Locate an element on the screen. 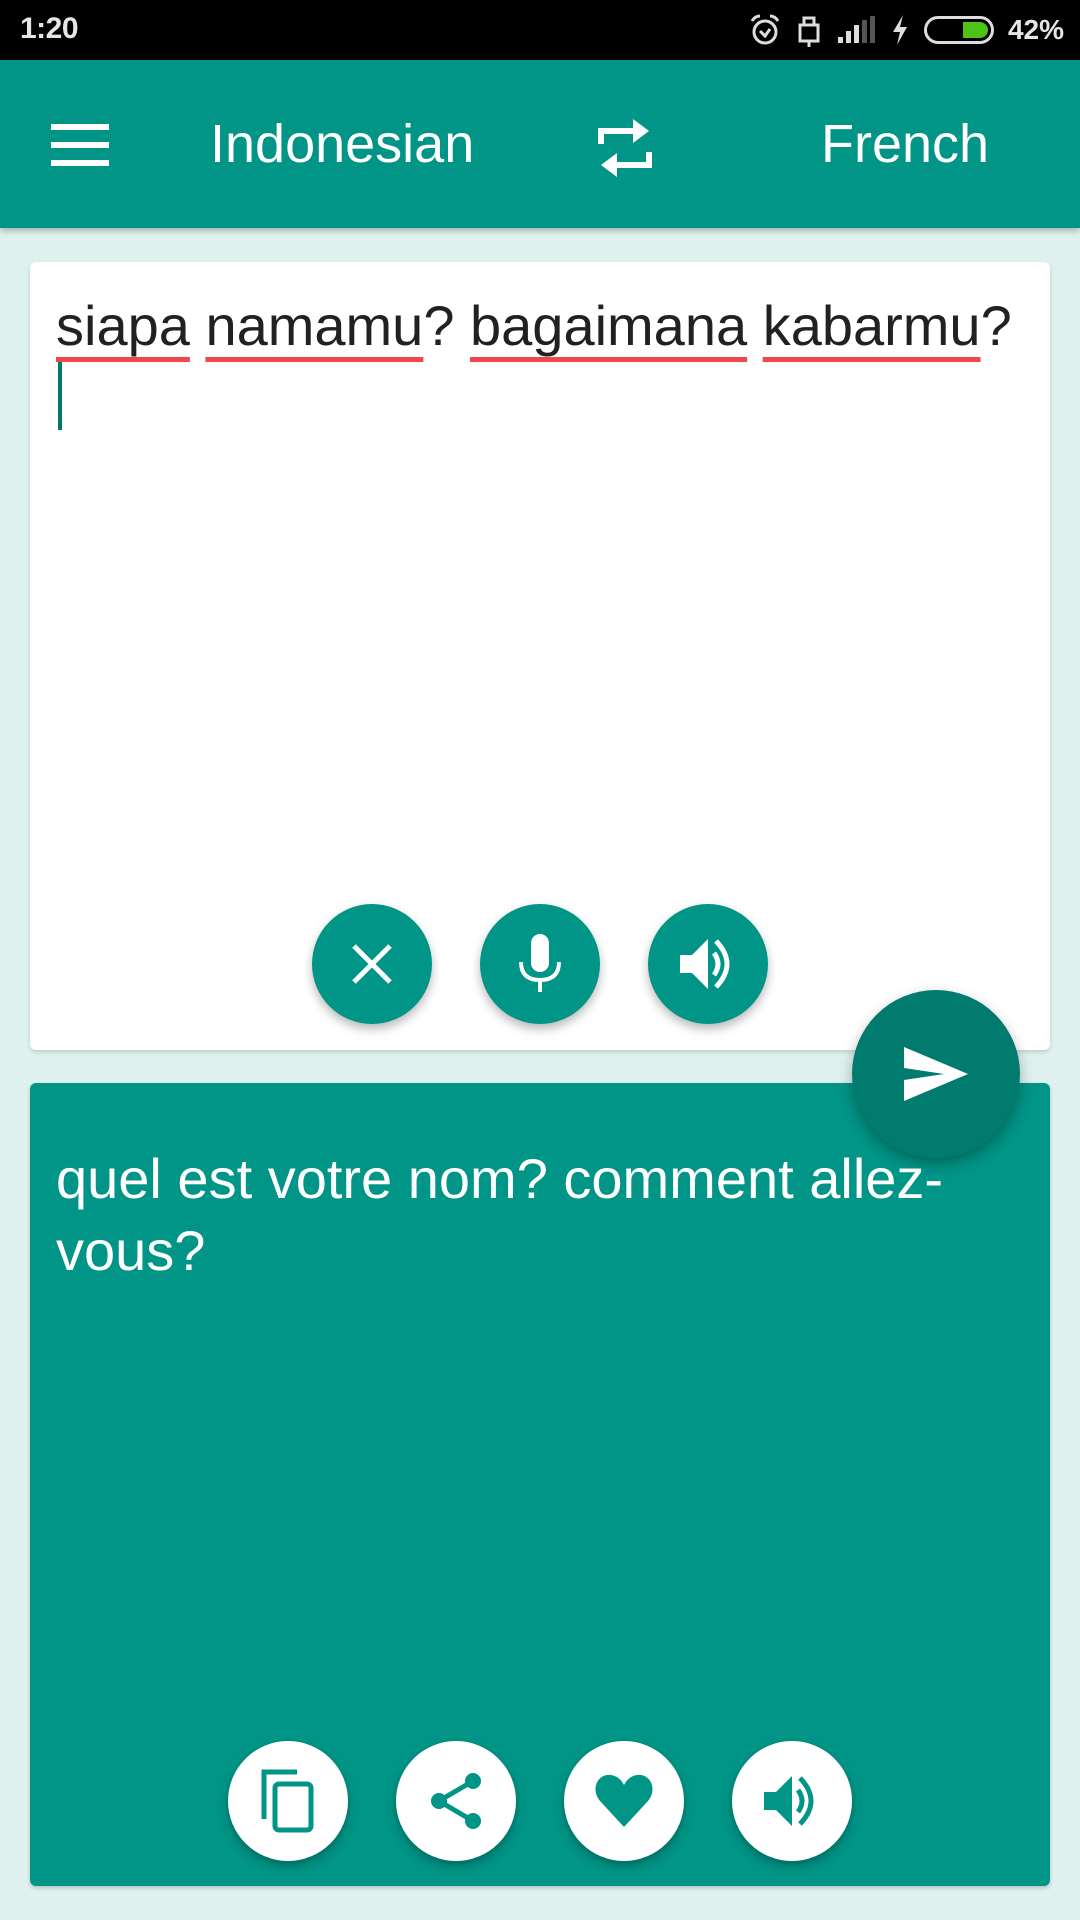 This screenshot has width=1080, height=1920. battery-icon is located at coordinates (958, 30).